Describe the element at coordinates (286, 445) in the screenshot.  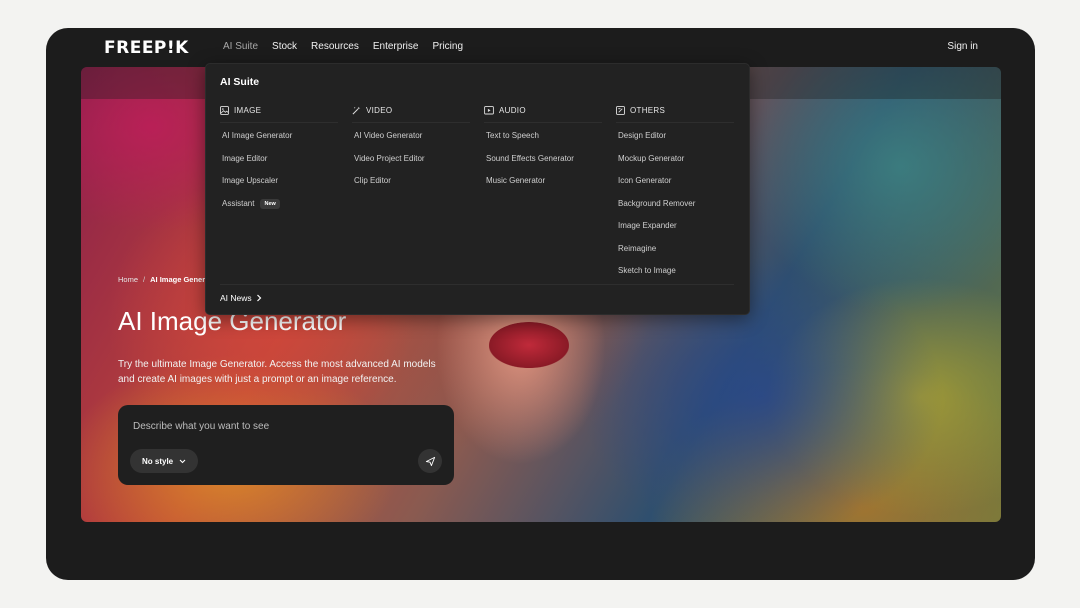
I see `prompt-box: No style` at that location.